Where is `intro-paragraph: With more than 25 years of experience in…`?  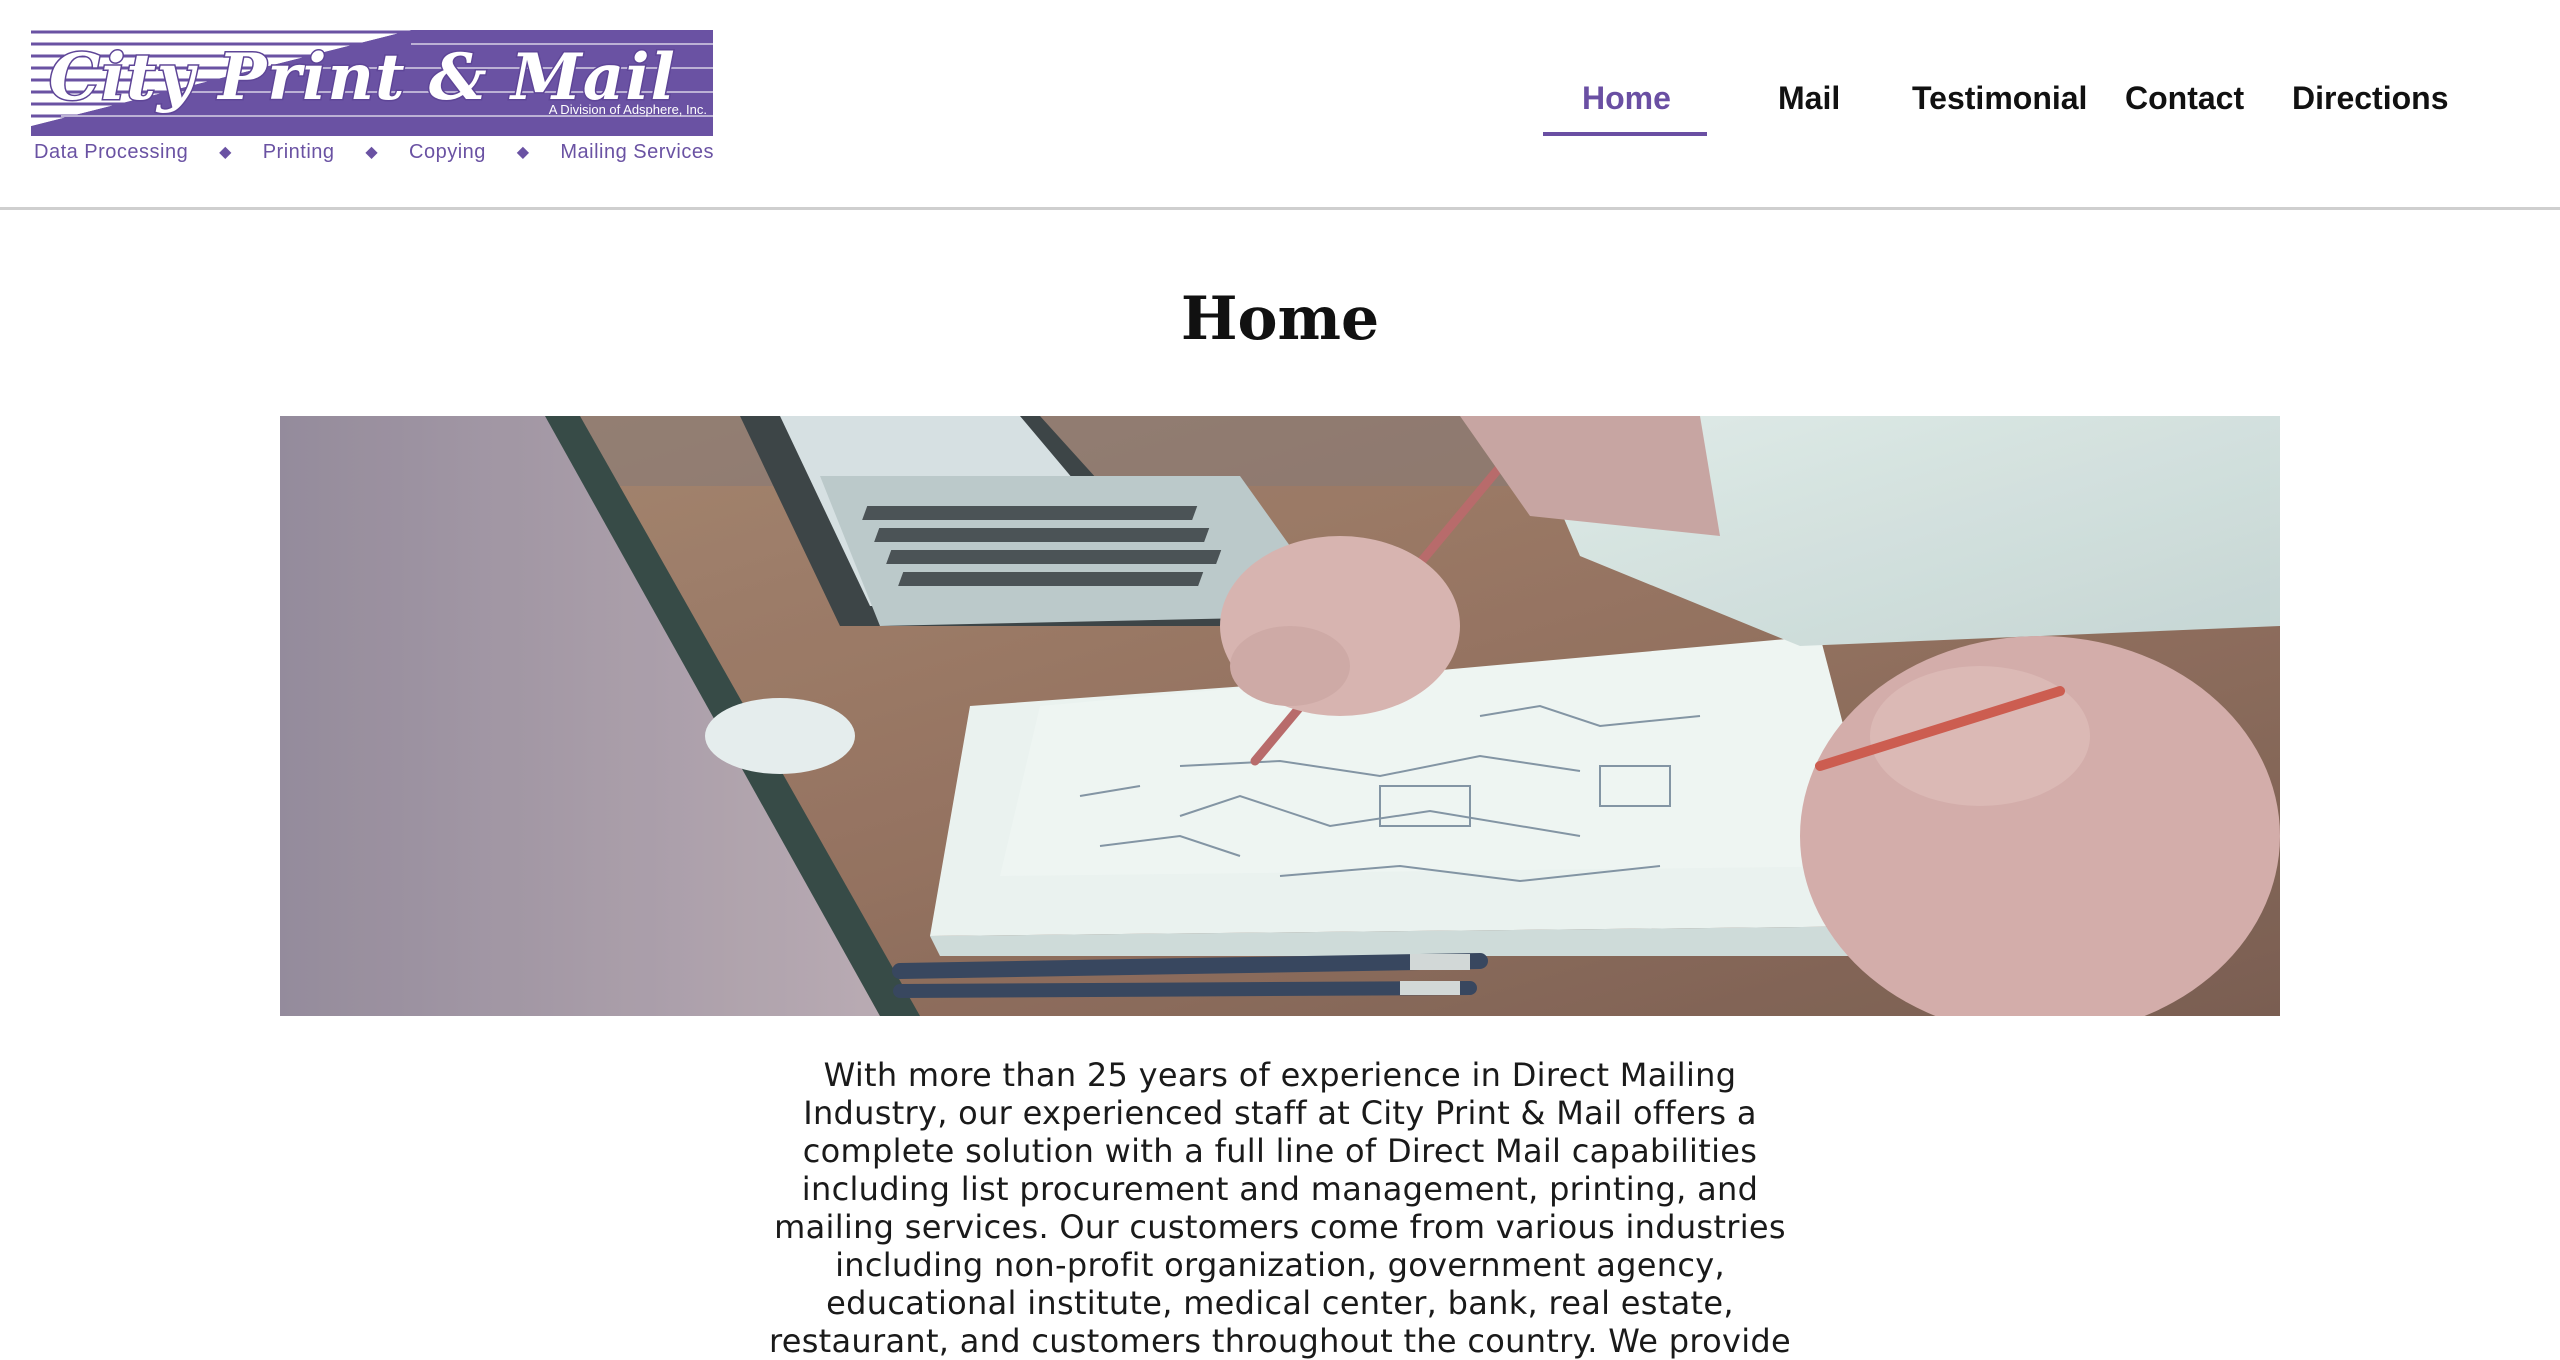
intro-paragraph: With more than 25 years of experience in… is located at coordinates (1280, 1208).